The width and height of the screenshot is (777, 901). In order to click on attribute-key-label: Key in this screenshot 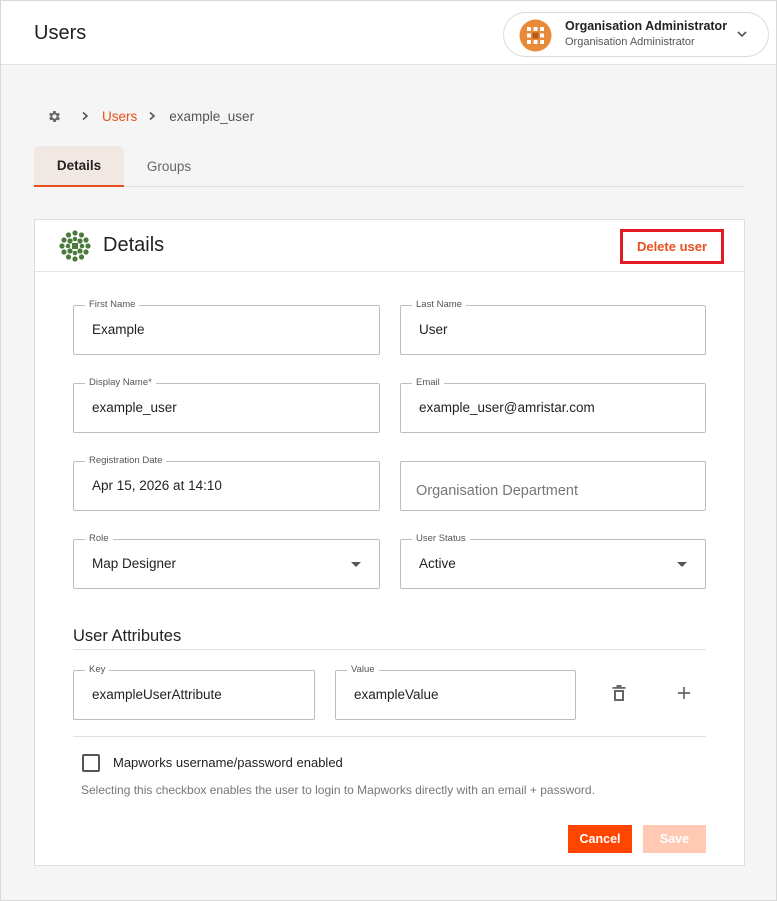, I will do `click(97, 670)`.